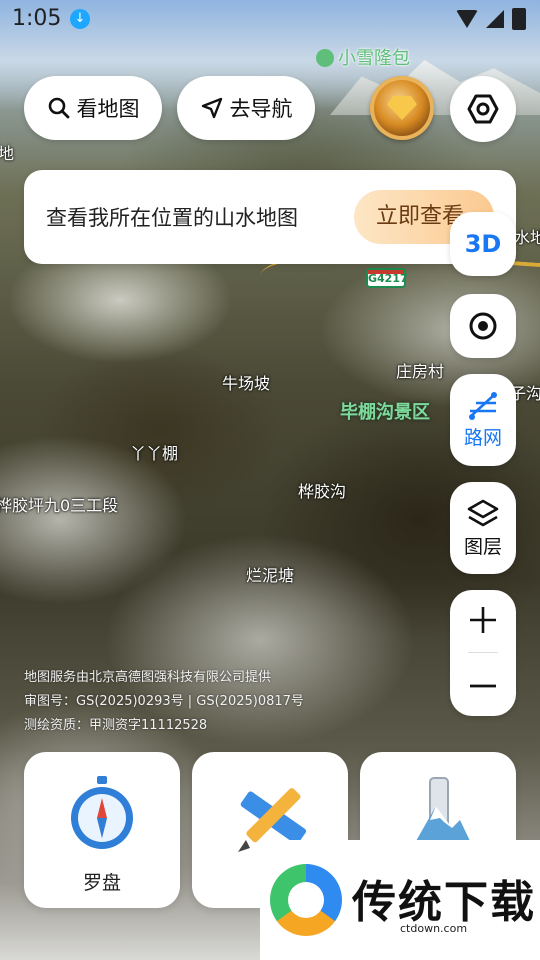 This screenshot has width=540, height=960. I want to click on zoom-control, so click(483, 653).